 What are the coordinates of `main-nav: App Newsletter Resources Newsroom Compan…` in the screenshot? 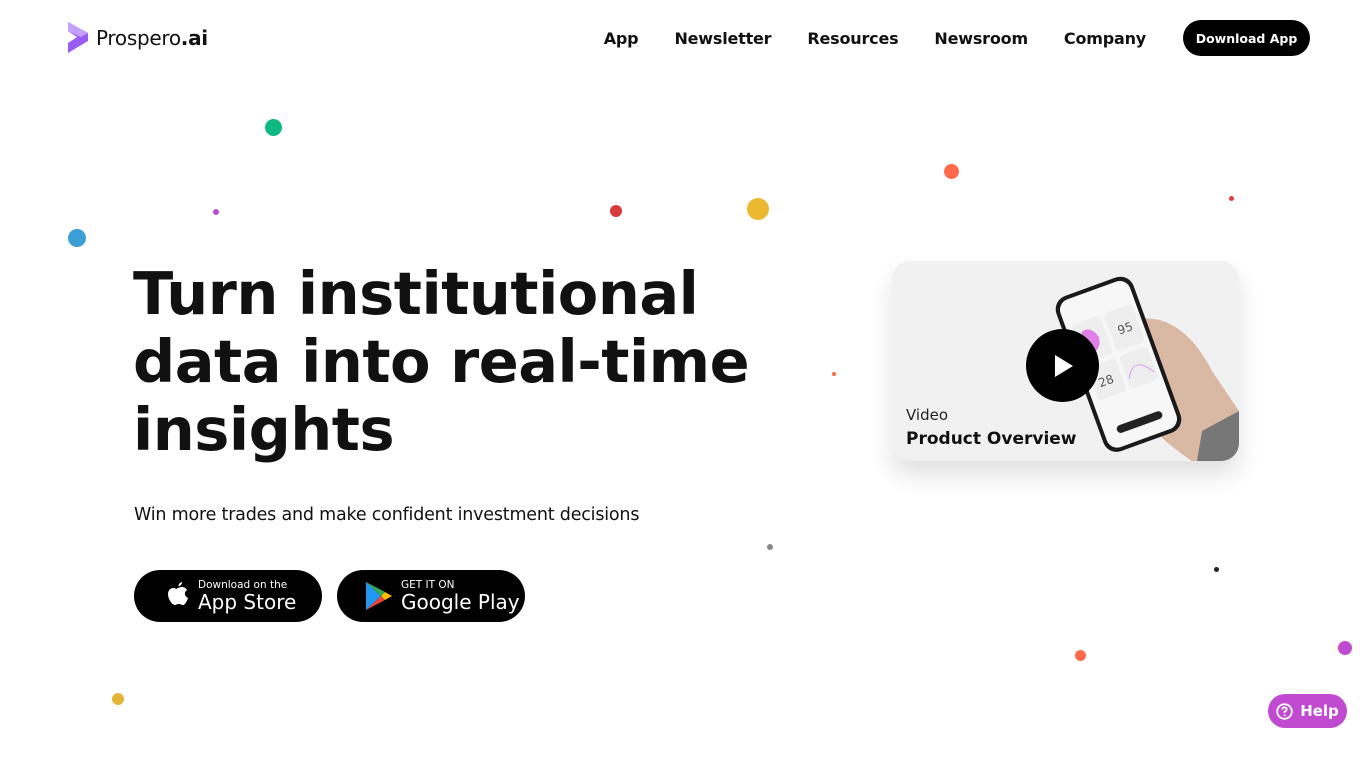 It's located at (957, 38).